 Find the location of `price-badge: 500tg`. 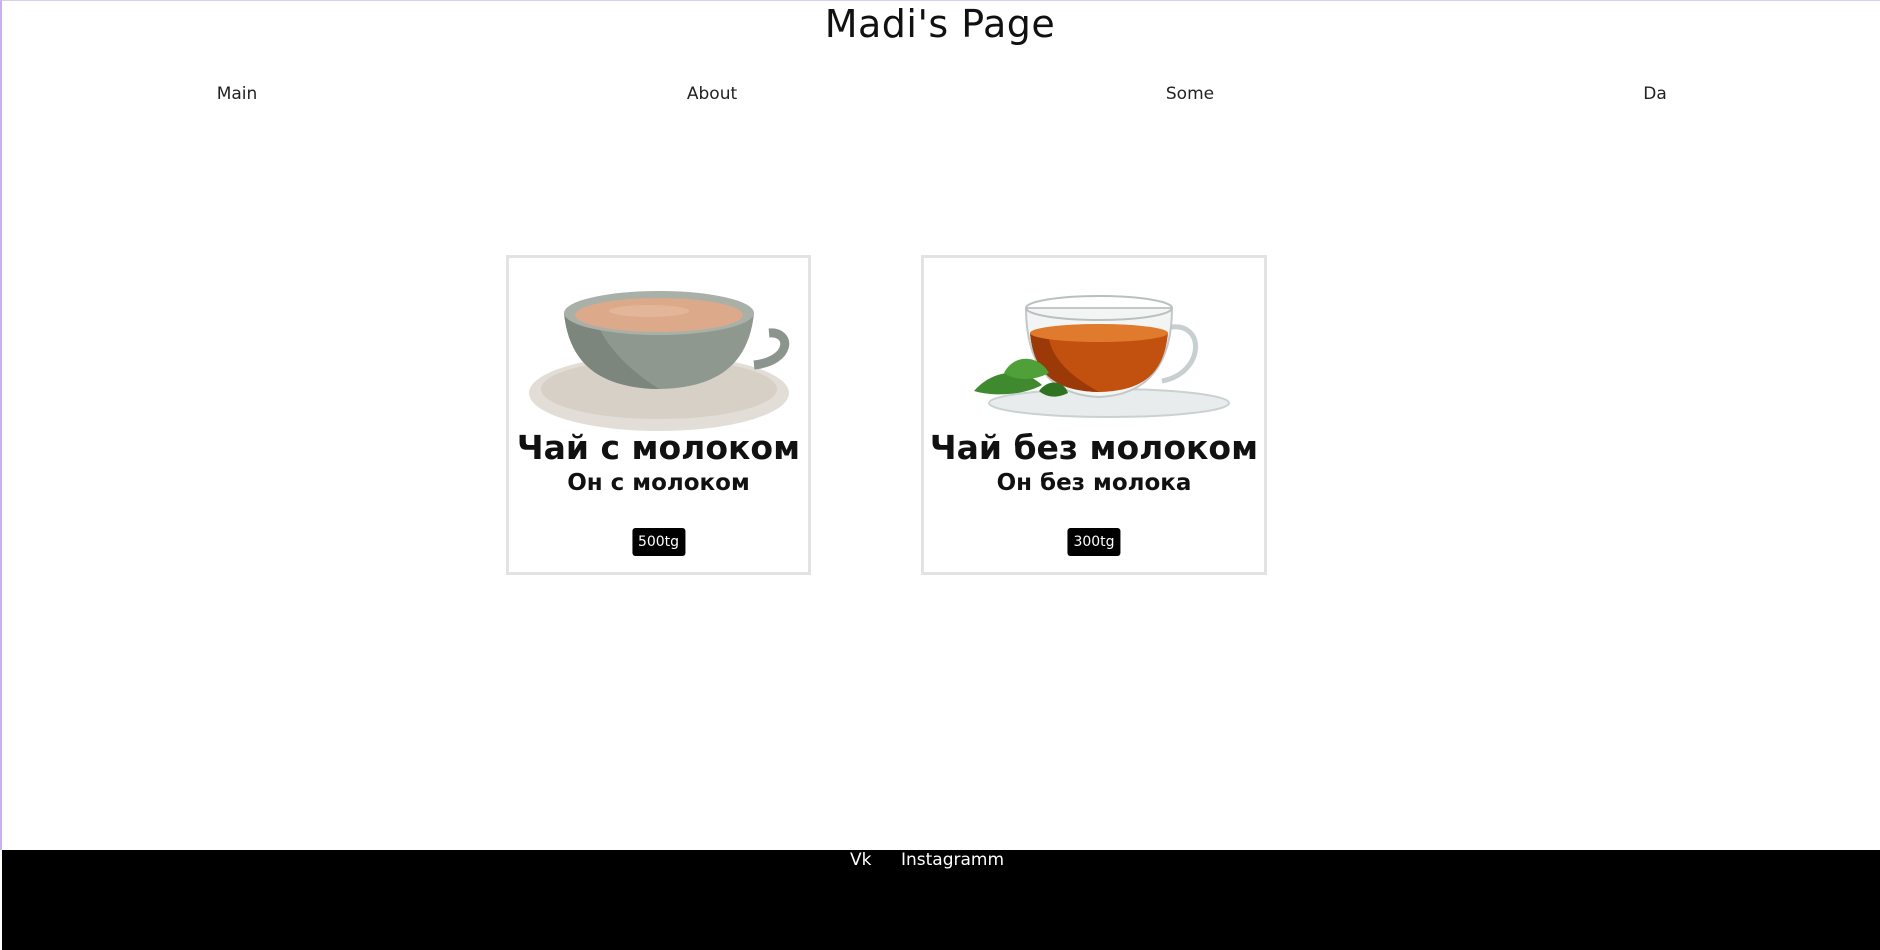

price-badge: 500tg is located at coordinates (658, 542).